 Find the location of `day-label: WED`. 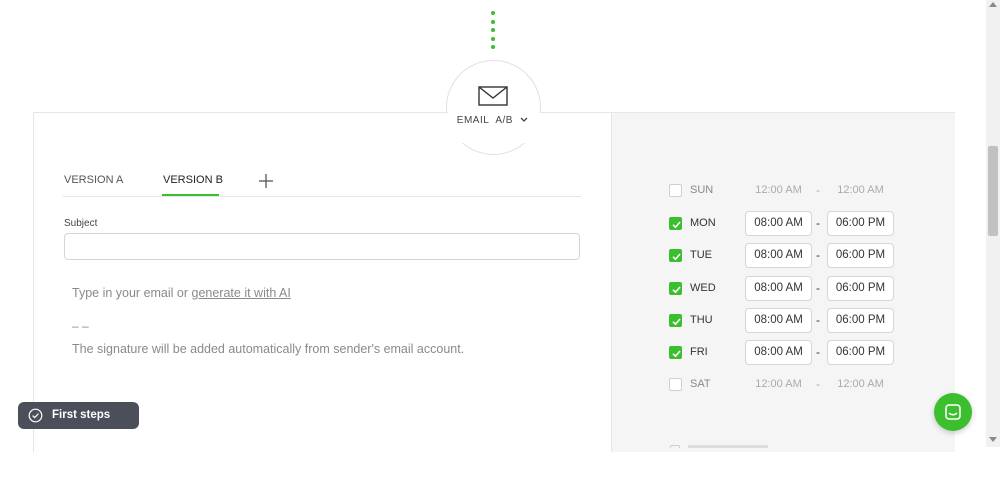

day-label: WED is located at coordinates (703, 288).